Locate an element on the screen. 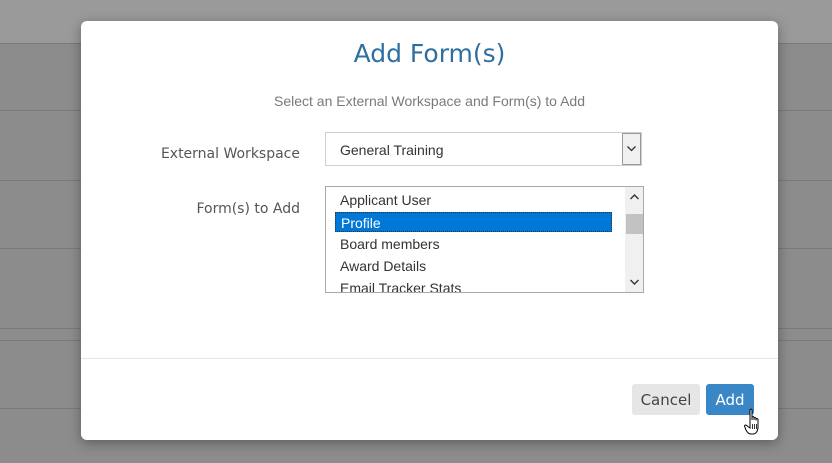 The image size is (832, 463). forms-label: Form(s) to Add is located at coordinates (248, 209).